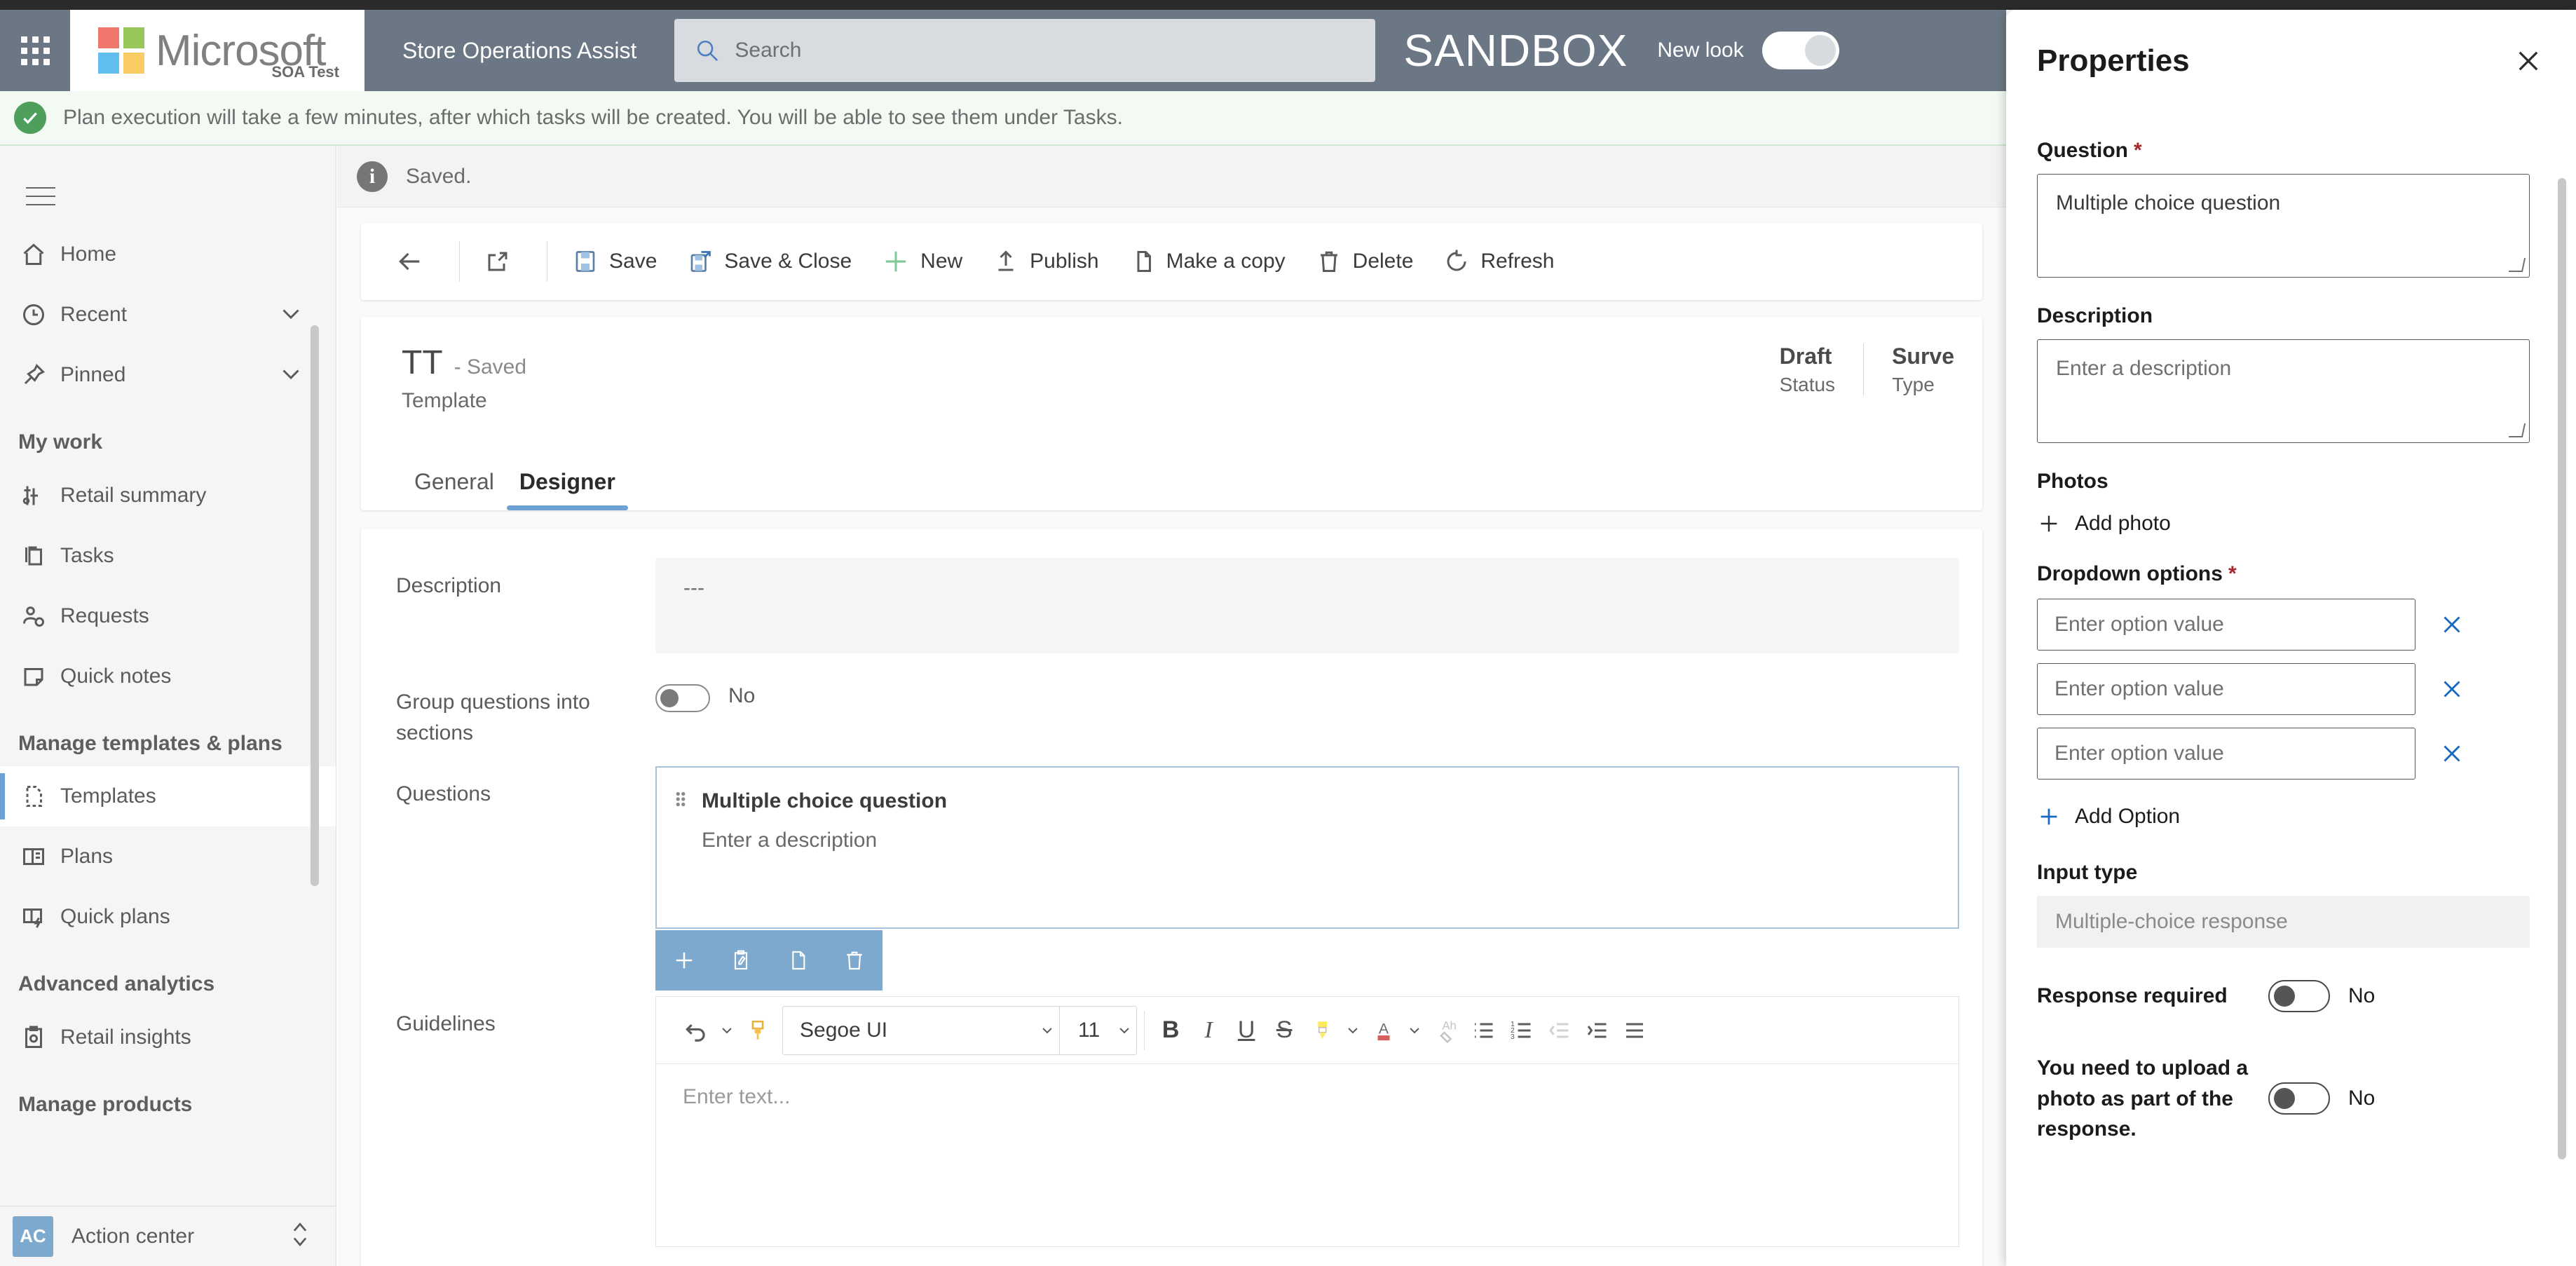 The width and height of the screenshot is (2576, 1266). I want to click on make-a-copy-button: Make a copy, so click(1208, 261).